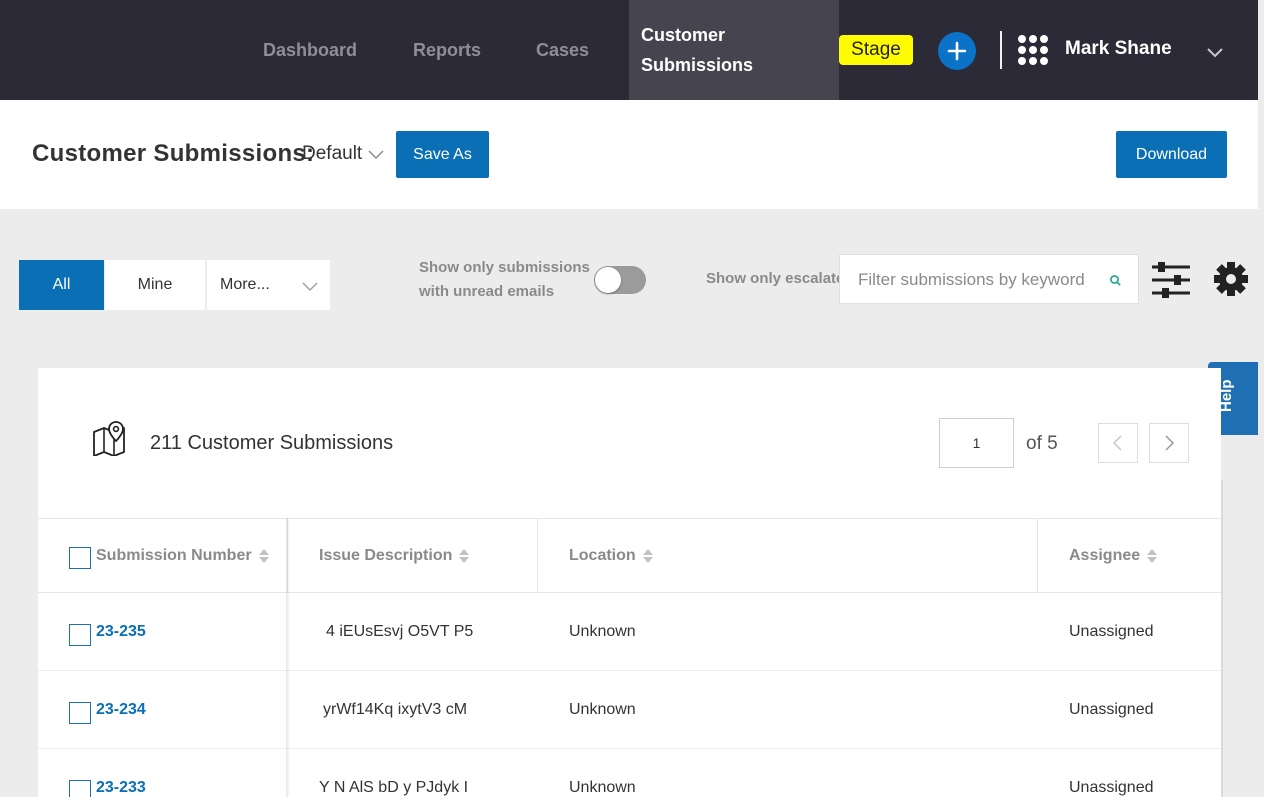 Image resolution: width=1264 pixels, height=797 pixels. I want to click on nav-customer-submissions: Customer Submissions, so click(734, 50).